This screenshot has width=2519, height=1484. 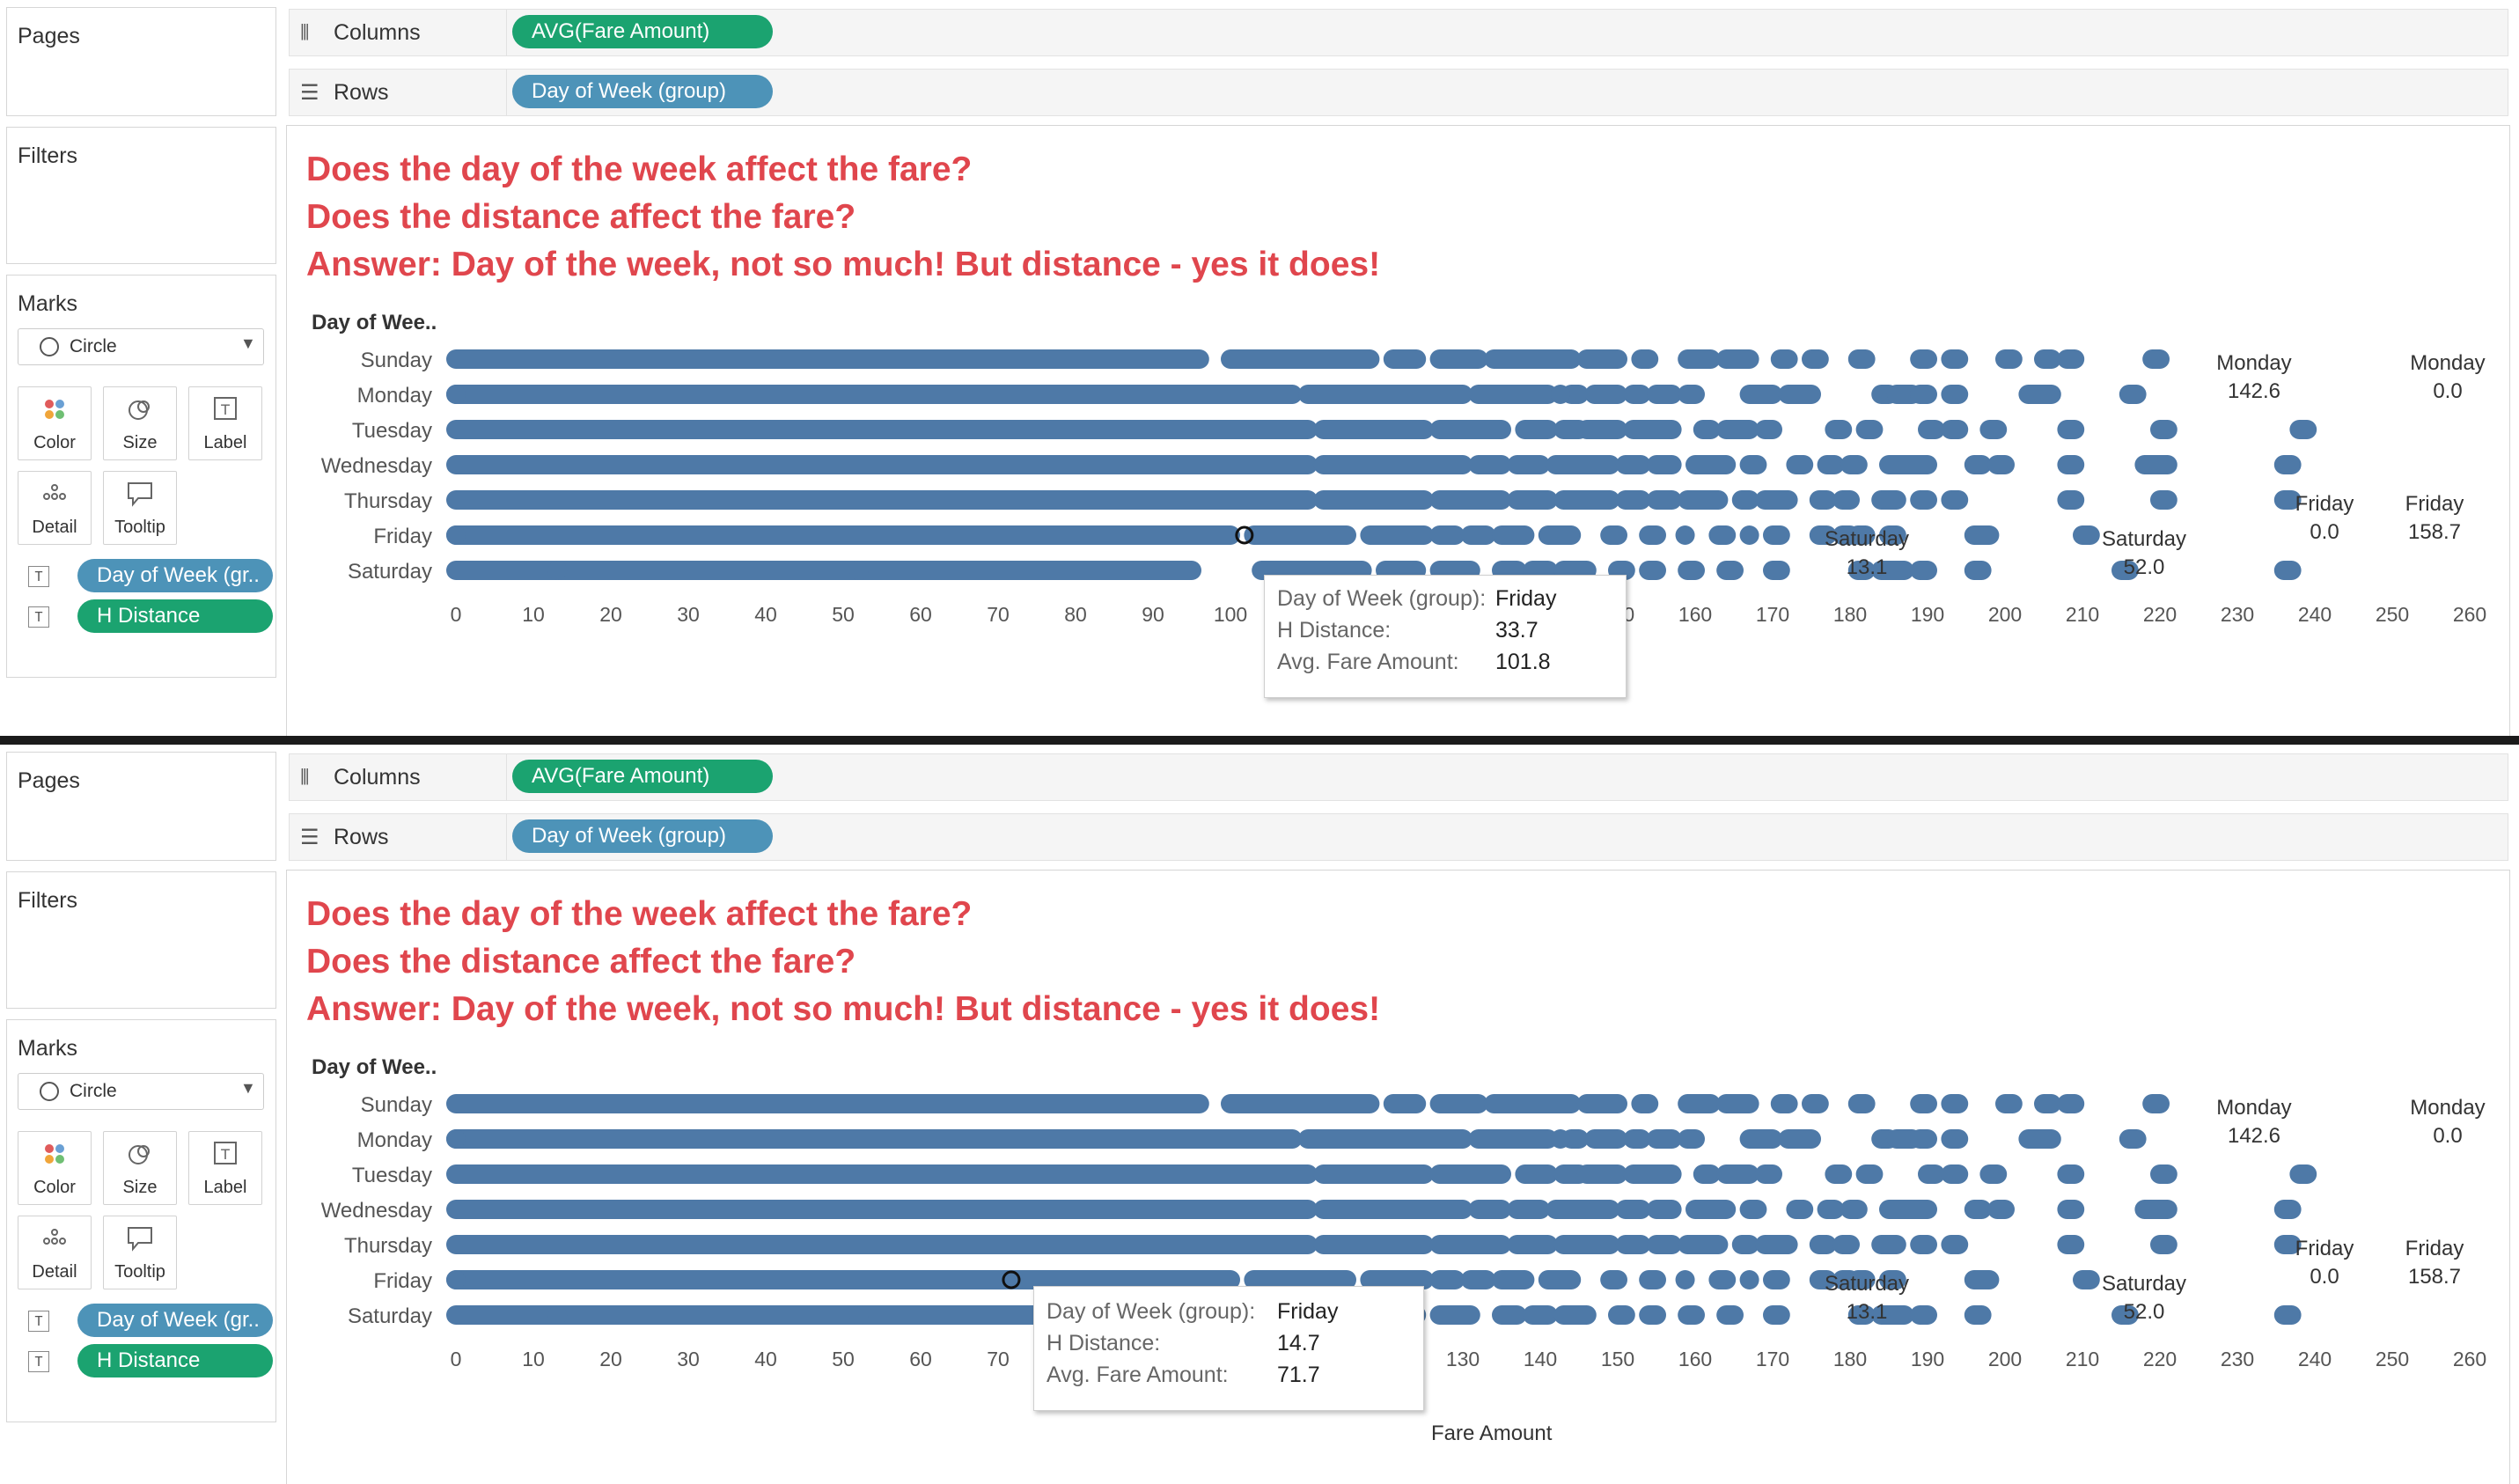 What do you see at coordinates (1398, 837) in the screenshot?
I see `rows-shelf: ☰ Rows Day of Week (group)` at bounding box center [1398, 837].